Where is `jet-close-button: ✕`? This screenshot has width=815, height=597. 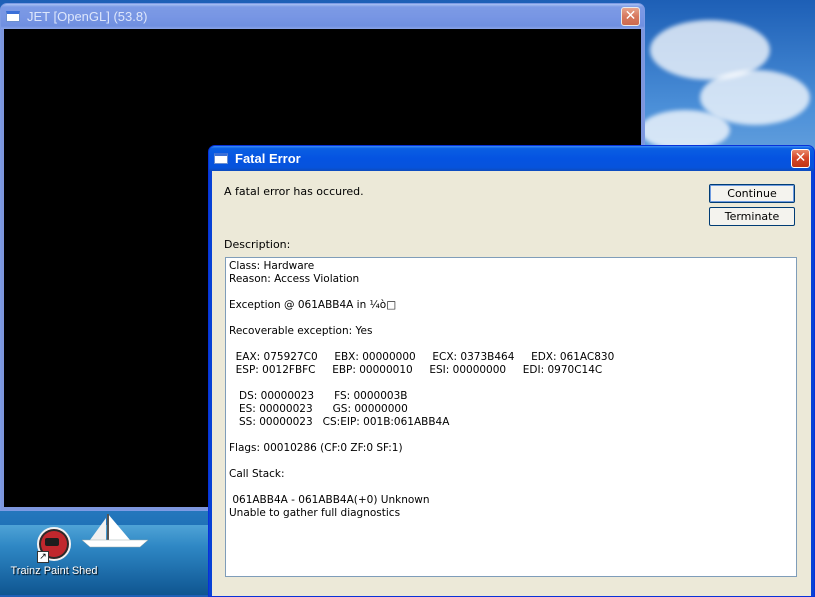 jet-close-button: ✕ is located at coordinates (630, 16).